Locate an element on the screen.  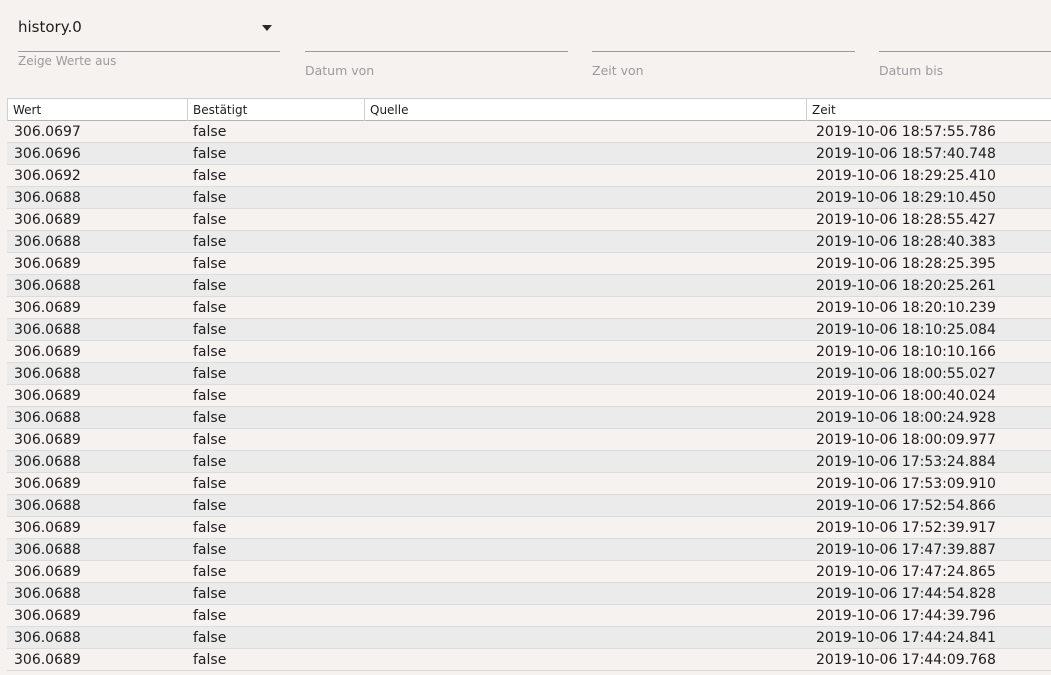
table-row: 306.0689 false 2019-10-06 17:44:09.768 is located at coordinates (529, 660).